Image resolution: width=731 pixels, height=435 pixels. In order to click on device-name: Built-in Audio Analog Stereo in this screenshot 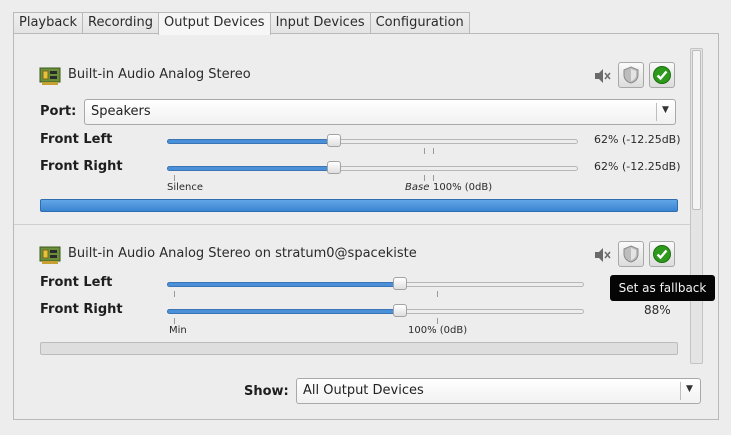, I will do `click(159, 74)`.